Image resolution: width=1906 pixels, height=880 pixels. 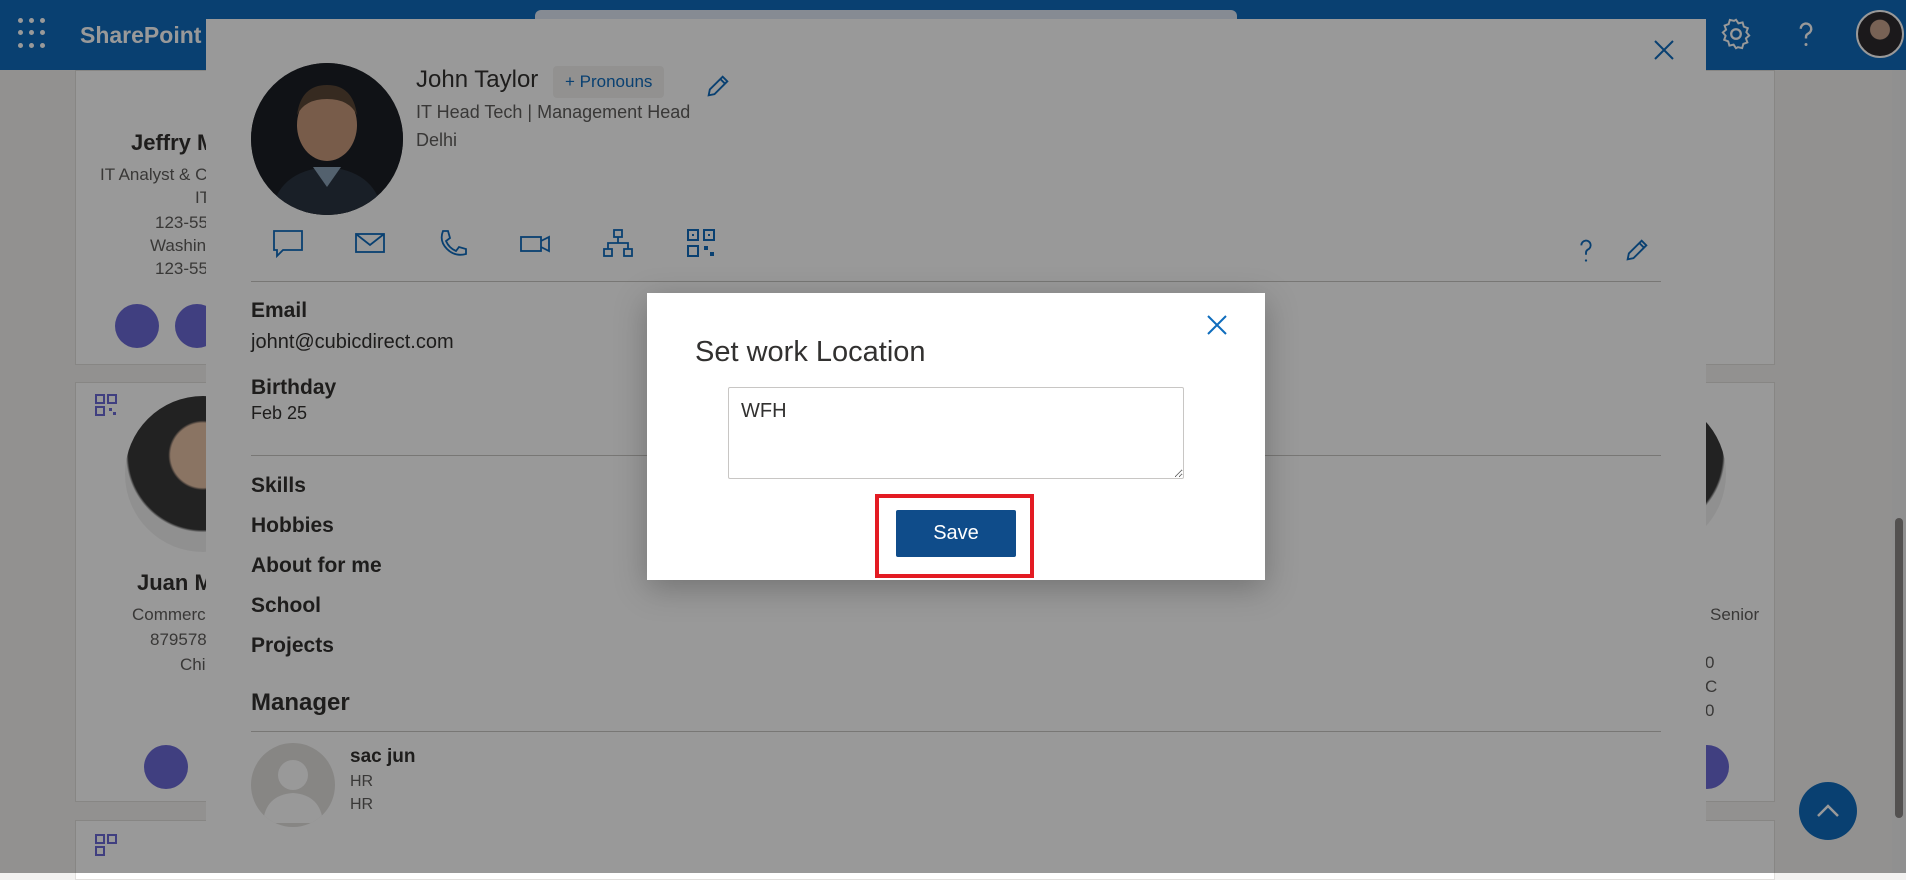 I want to click on save-button: Save, so click(x=956, y=533).